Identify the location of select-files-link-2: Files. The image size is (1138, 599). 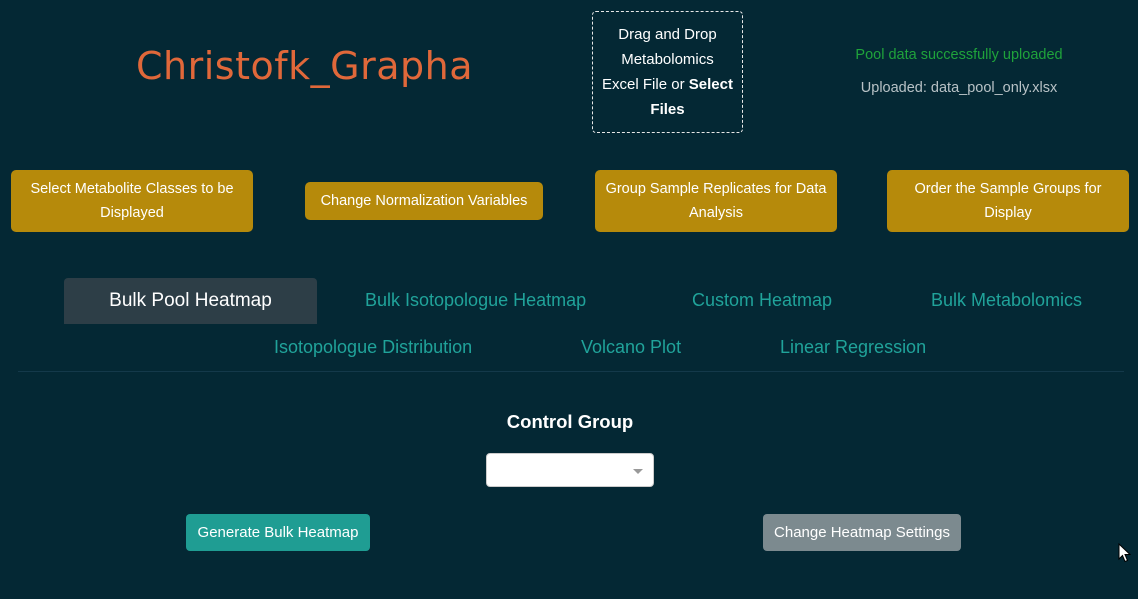
(667, 109).